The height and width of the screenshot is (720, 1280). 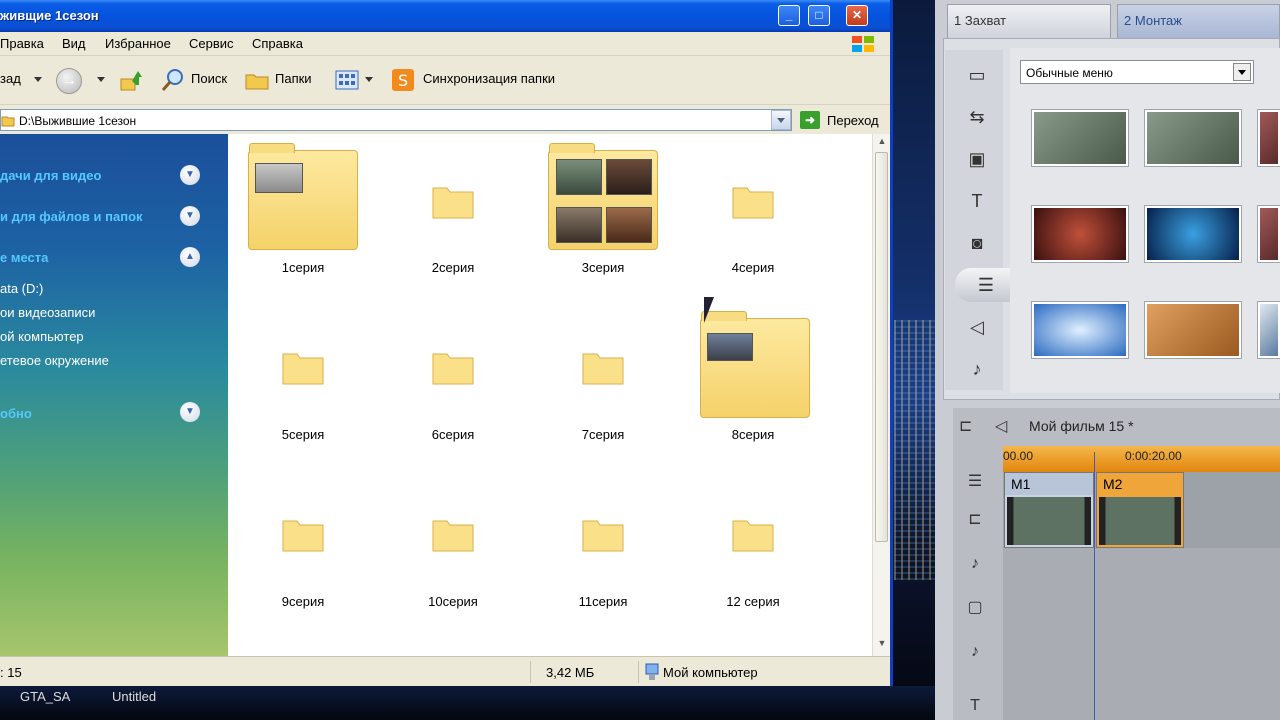 What do you see at coordinates (257, 80) in the screenshot?
I see `folders-icon` at bounding box center [257, 80].